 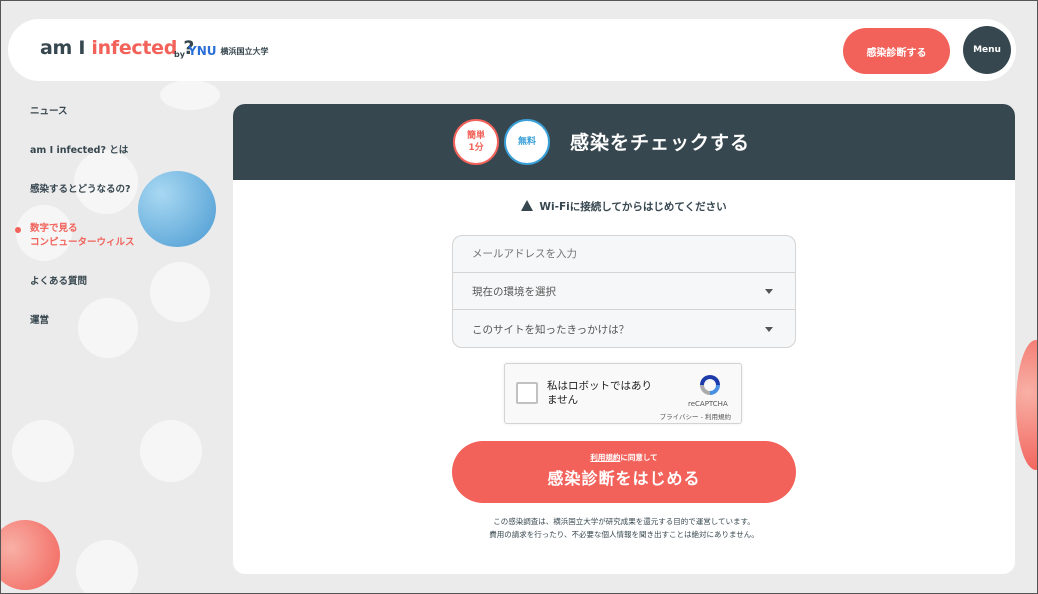 I want to click on ynu-logo-text: YNU, so click(x=202, y=51).